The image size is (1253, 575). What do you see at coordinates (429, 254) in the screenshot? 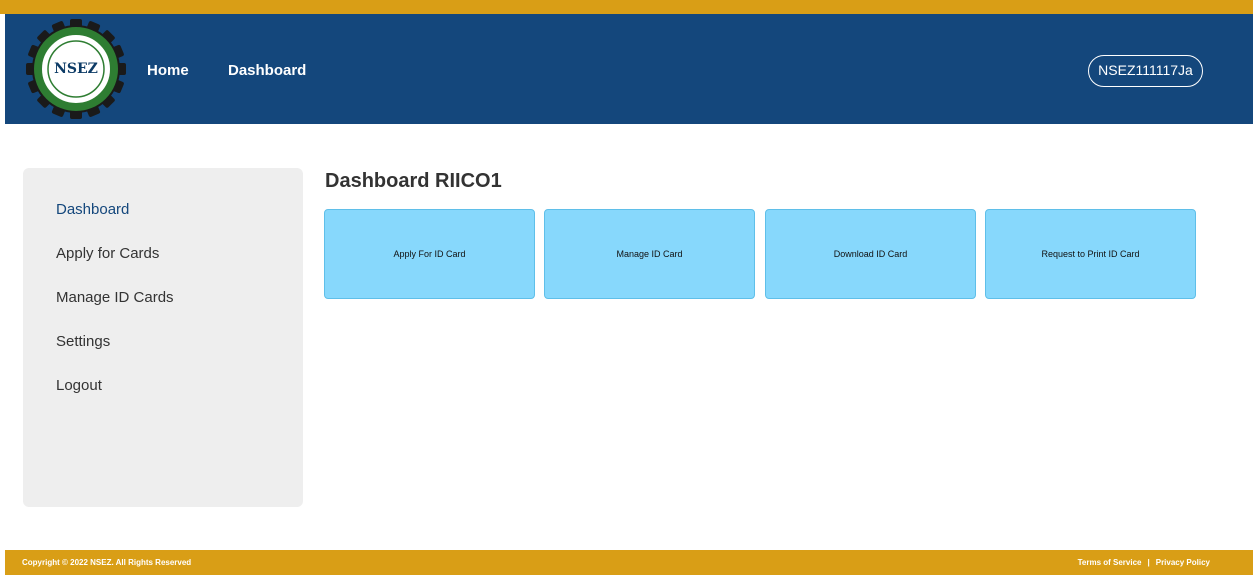
I see `apply-id-card-tile: Apply For ID Card` at bounding box center [429, 254].